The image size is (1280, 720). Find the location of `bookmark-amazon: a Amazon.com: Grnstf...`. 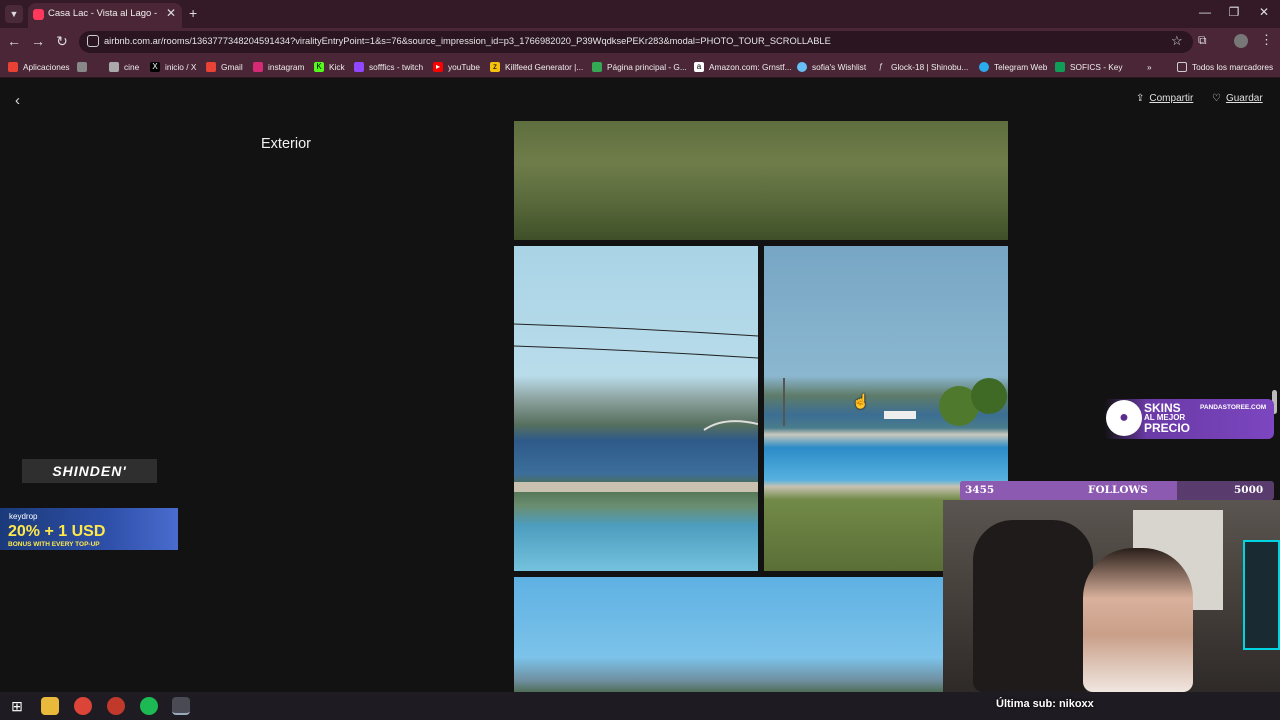

bookmark-amazon: a Amazon.com: Grnstf... is located at coordinates (743, 67).